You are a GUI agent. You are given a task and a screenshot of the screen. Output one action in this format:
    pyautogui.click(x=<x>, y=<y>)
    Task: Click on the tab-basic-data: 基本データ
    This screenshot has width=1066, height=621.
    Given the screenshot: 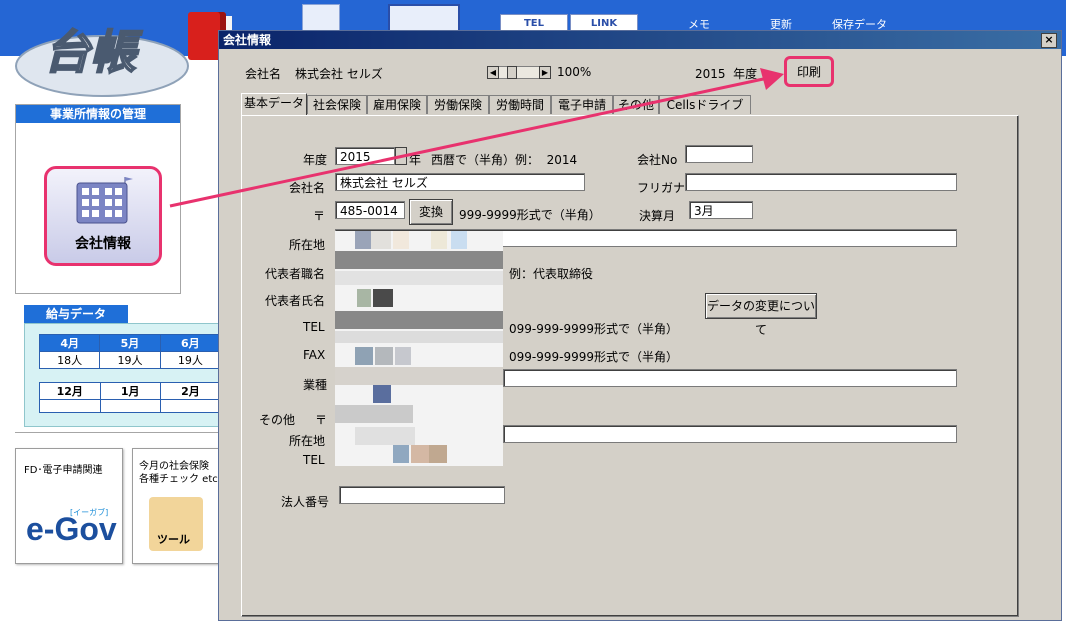 What is the action you would take?
    pyautogui.click(x=274, y=104)
    